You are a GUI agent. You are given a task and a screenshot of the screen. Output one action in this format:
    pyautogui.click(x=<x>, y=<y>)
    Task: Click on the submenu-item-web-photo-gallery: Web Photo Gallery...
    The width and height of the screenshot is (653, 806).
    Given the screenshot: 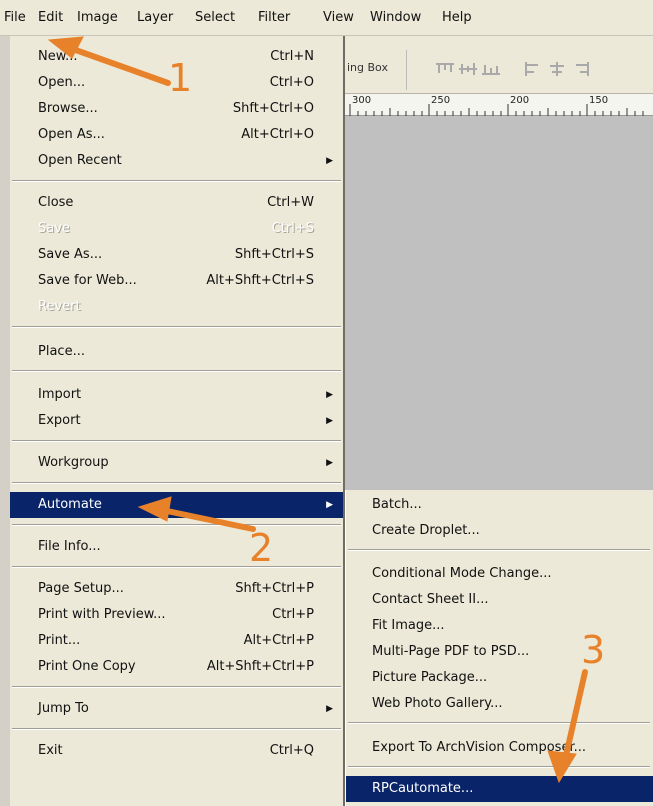 What is the action you would take?
    pyautogui.click(x=499, y=704)
    